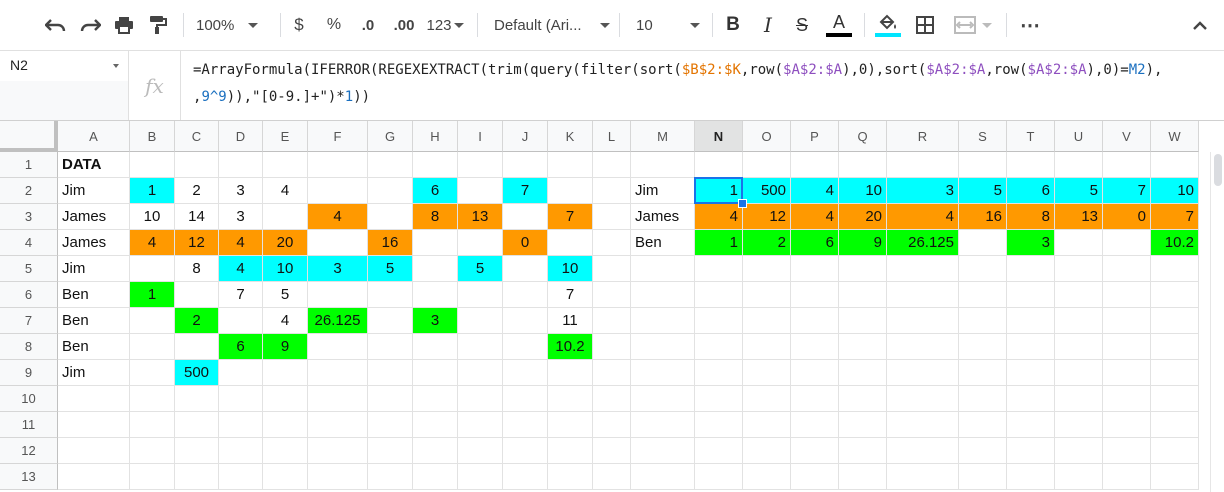 This screenshot has width=1224, height=492. I want to click on text-color-button: A, so click(839, 25).